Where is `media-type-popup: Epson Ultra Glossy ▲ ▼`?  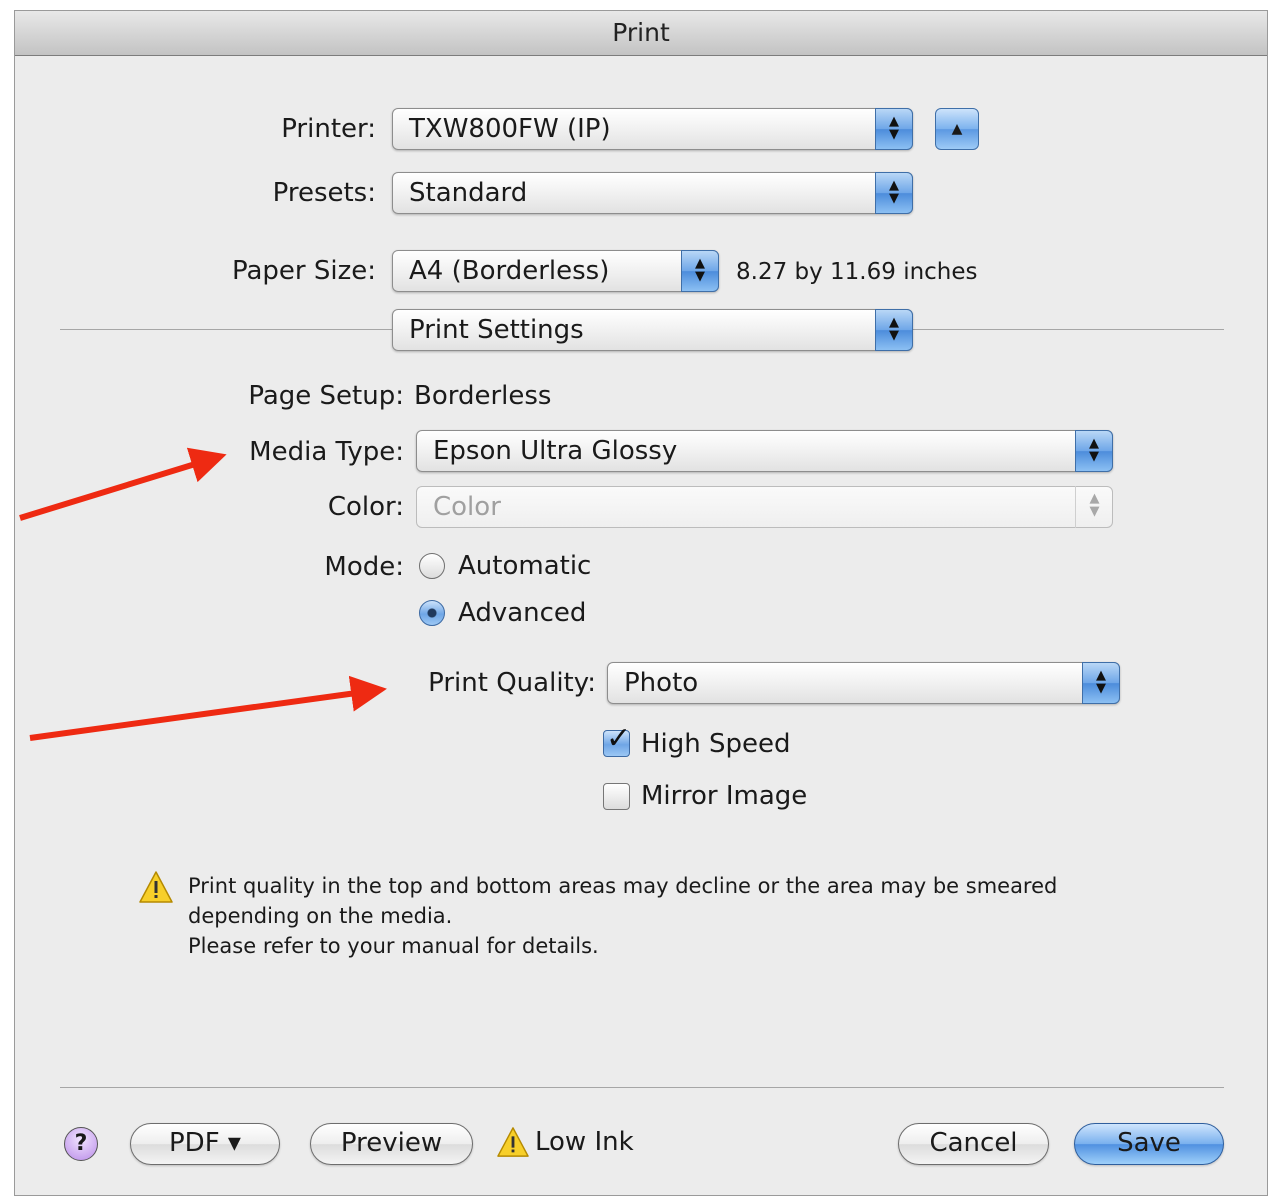
media-type-popup: Epson Ultra Glossy ▲ ▼ is located at coordinates (764, 451).